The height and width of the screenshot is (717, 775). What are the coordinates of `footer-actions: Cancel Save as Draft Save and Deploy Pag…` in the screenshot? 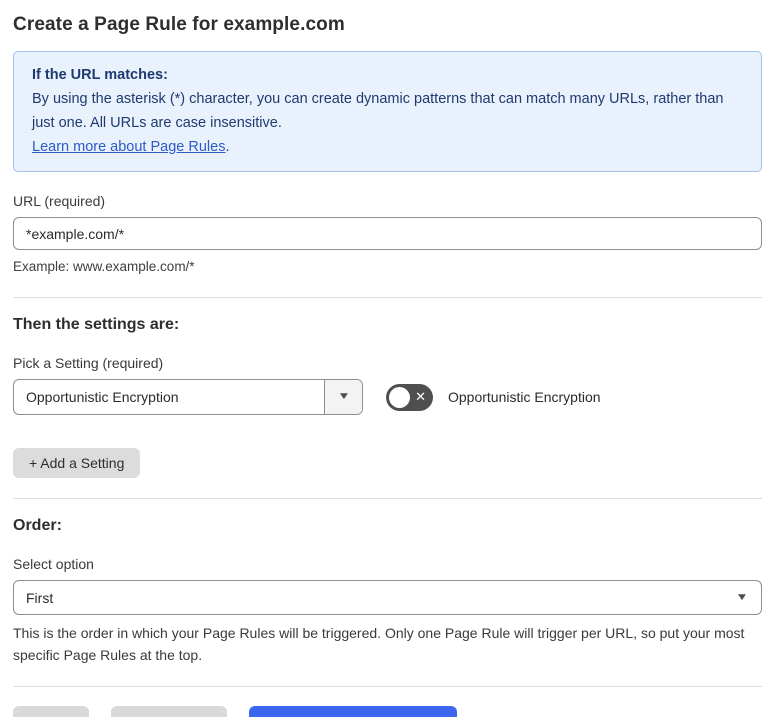 It's located at (387, 711).